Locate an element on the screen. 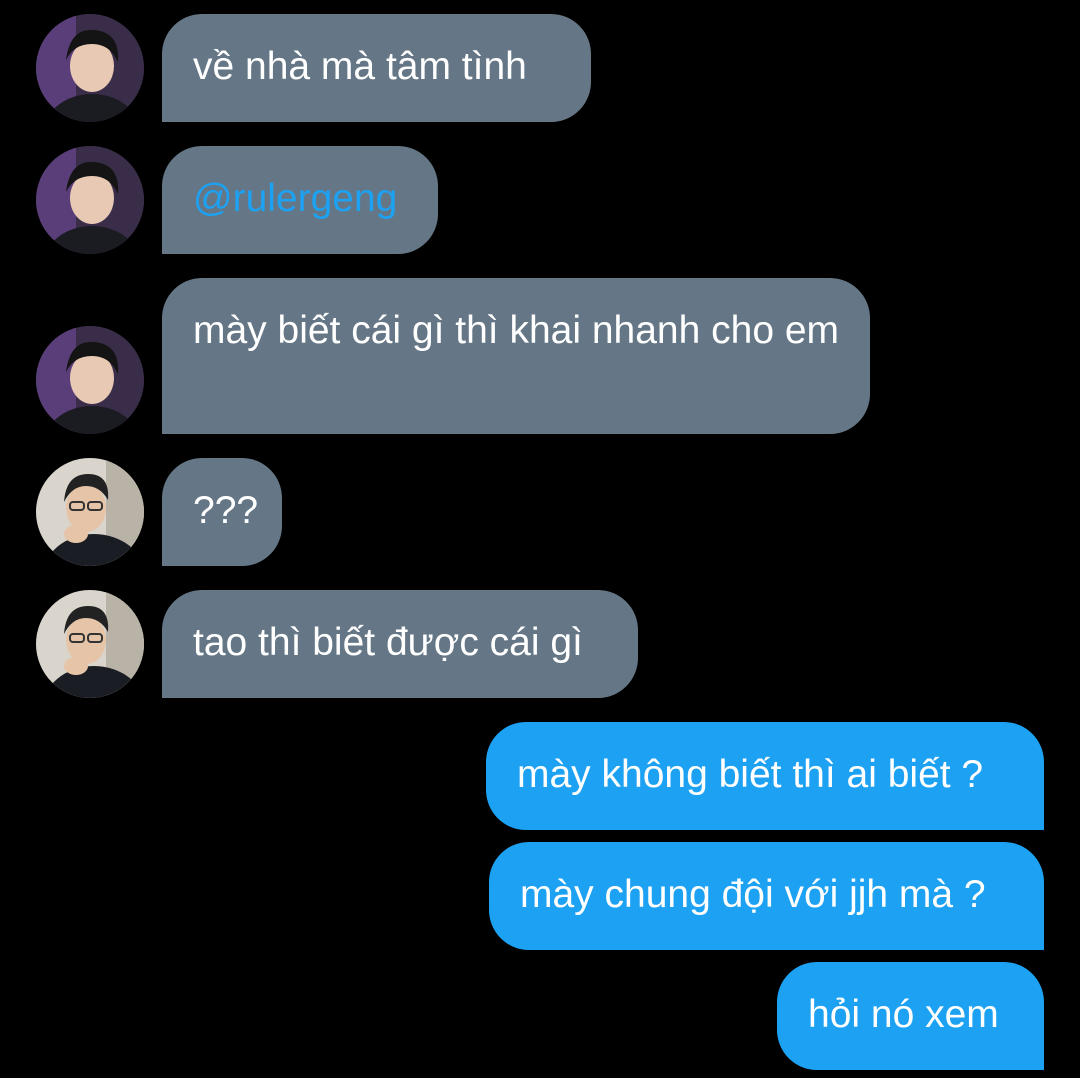  message-bubble-incoming: mày biết cái gì thì khai nhanh cho em is located at coordinates (516, 356).